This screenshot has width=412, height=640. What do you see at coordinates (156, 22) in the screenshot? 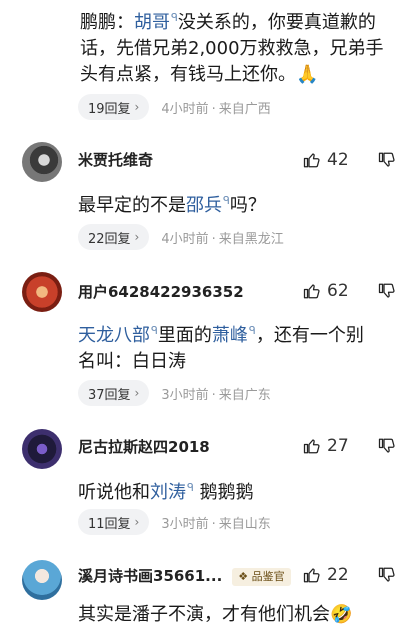
I see `topic-link: 胡哥ᑫ` at bounding box center [156, 22].